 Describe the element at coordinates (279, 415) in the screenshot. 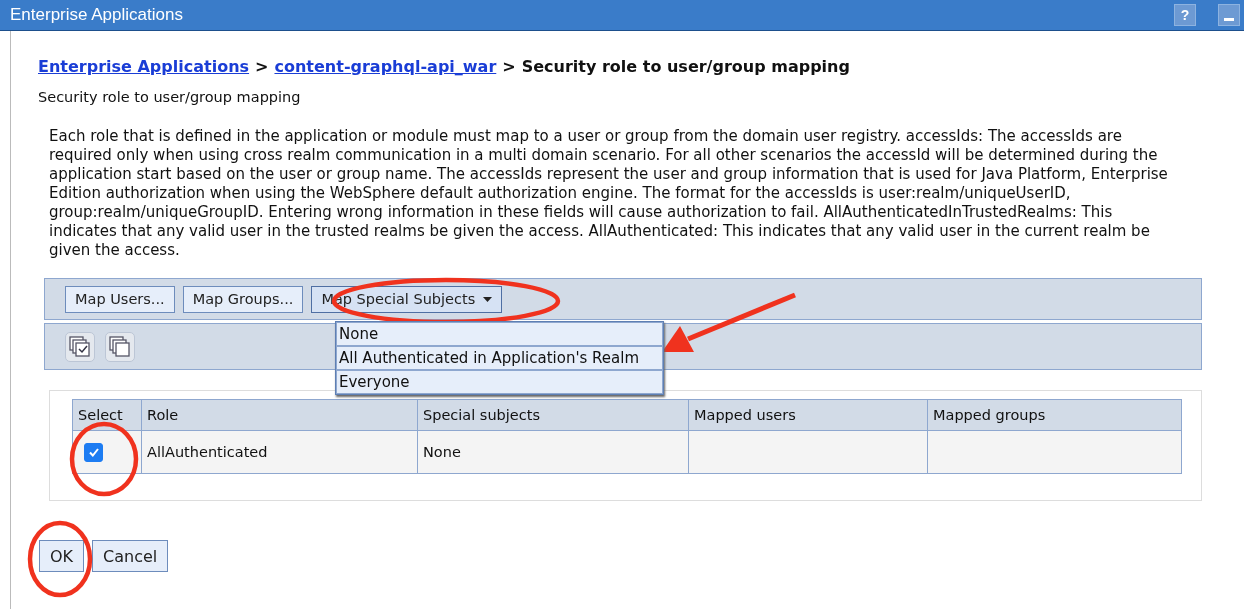

I see `column-header: Role` at that location.